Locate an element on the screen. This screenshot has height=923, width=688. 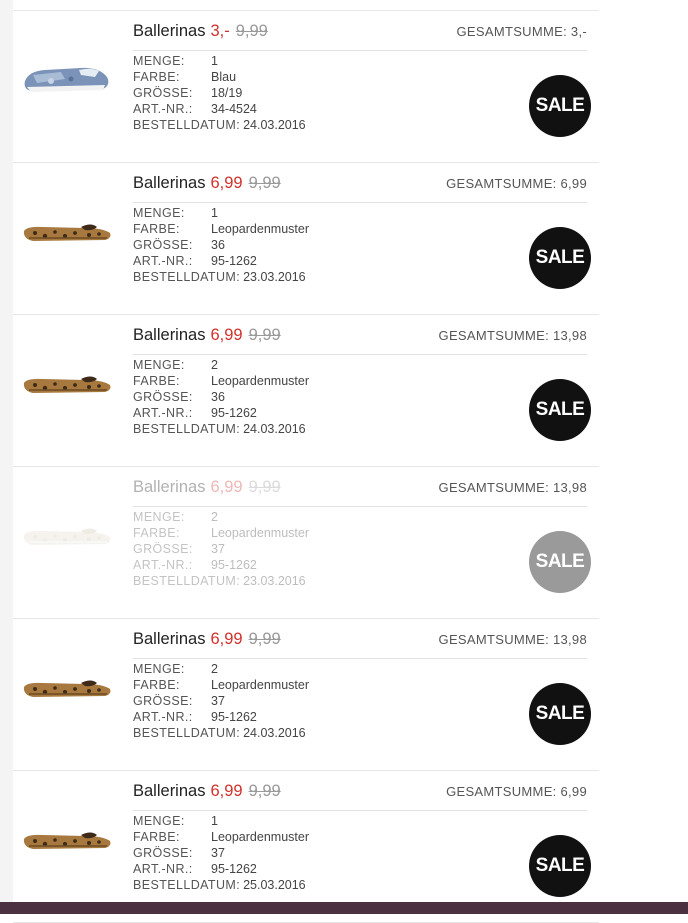
article-value: 34-4524 is located at coordinates (234, 109).